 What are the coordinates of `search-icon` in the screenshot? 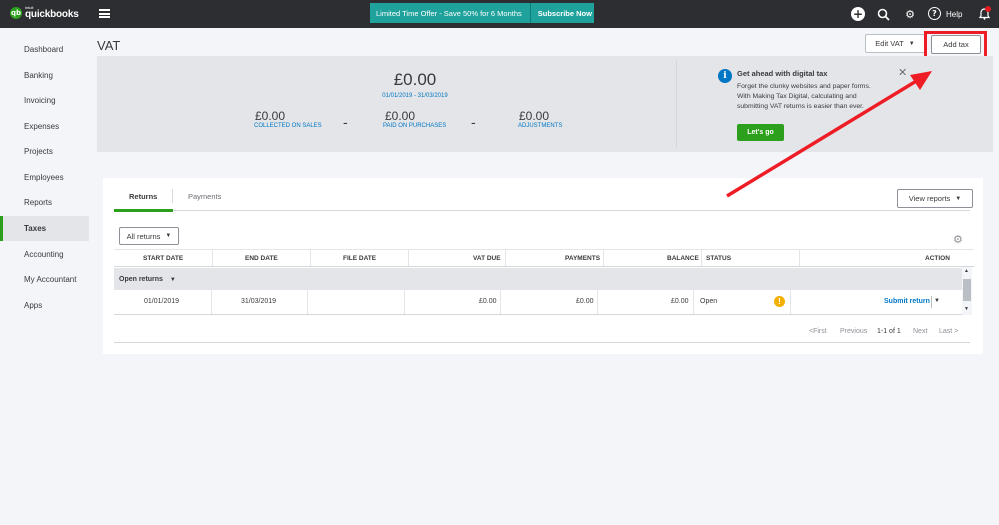 It's located at (883, 14).